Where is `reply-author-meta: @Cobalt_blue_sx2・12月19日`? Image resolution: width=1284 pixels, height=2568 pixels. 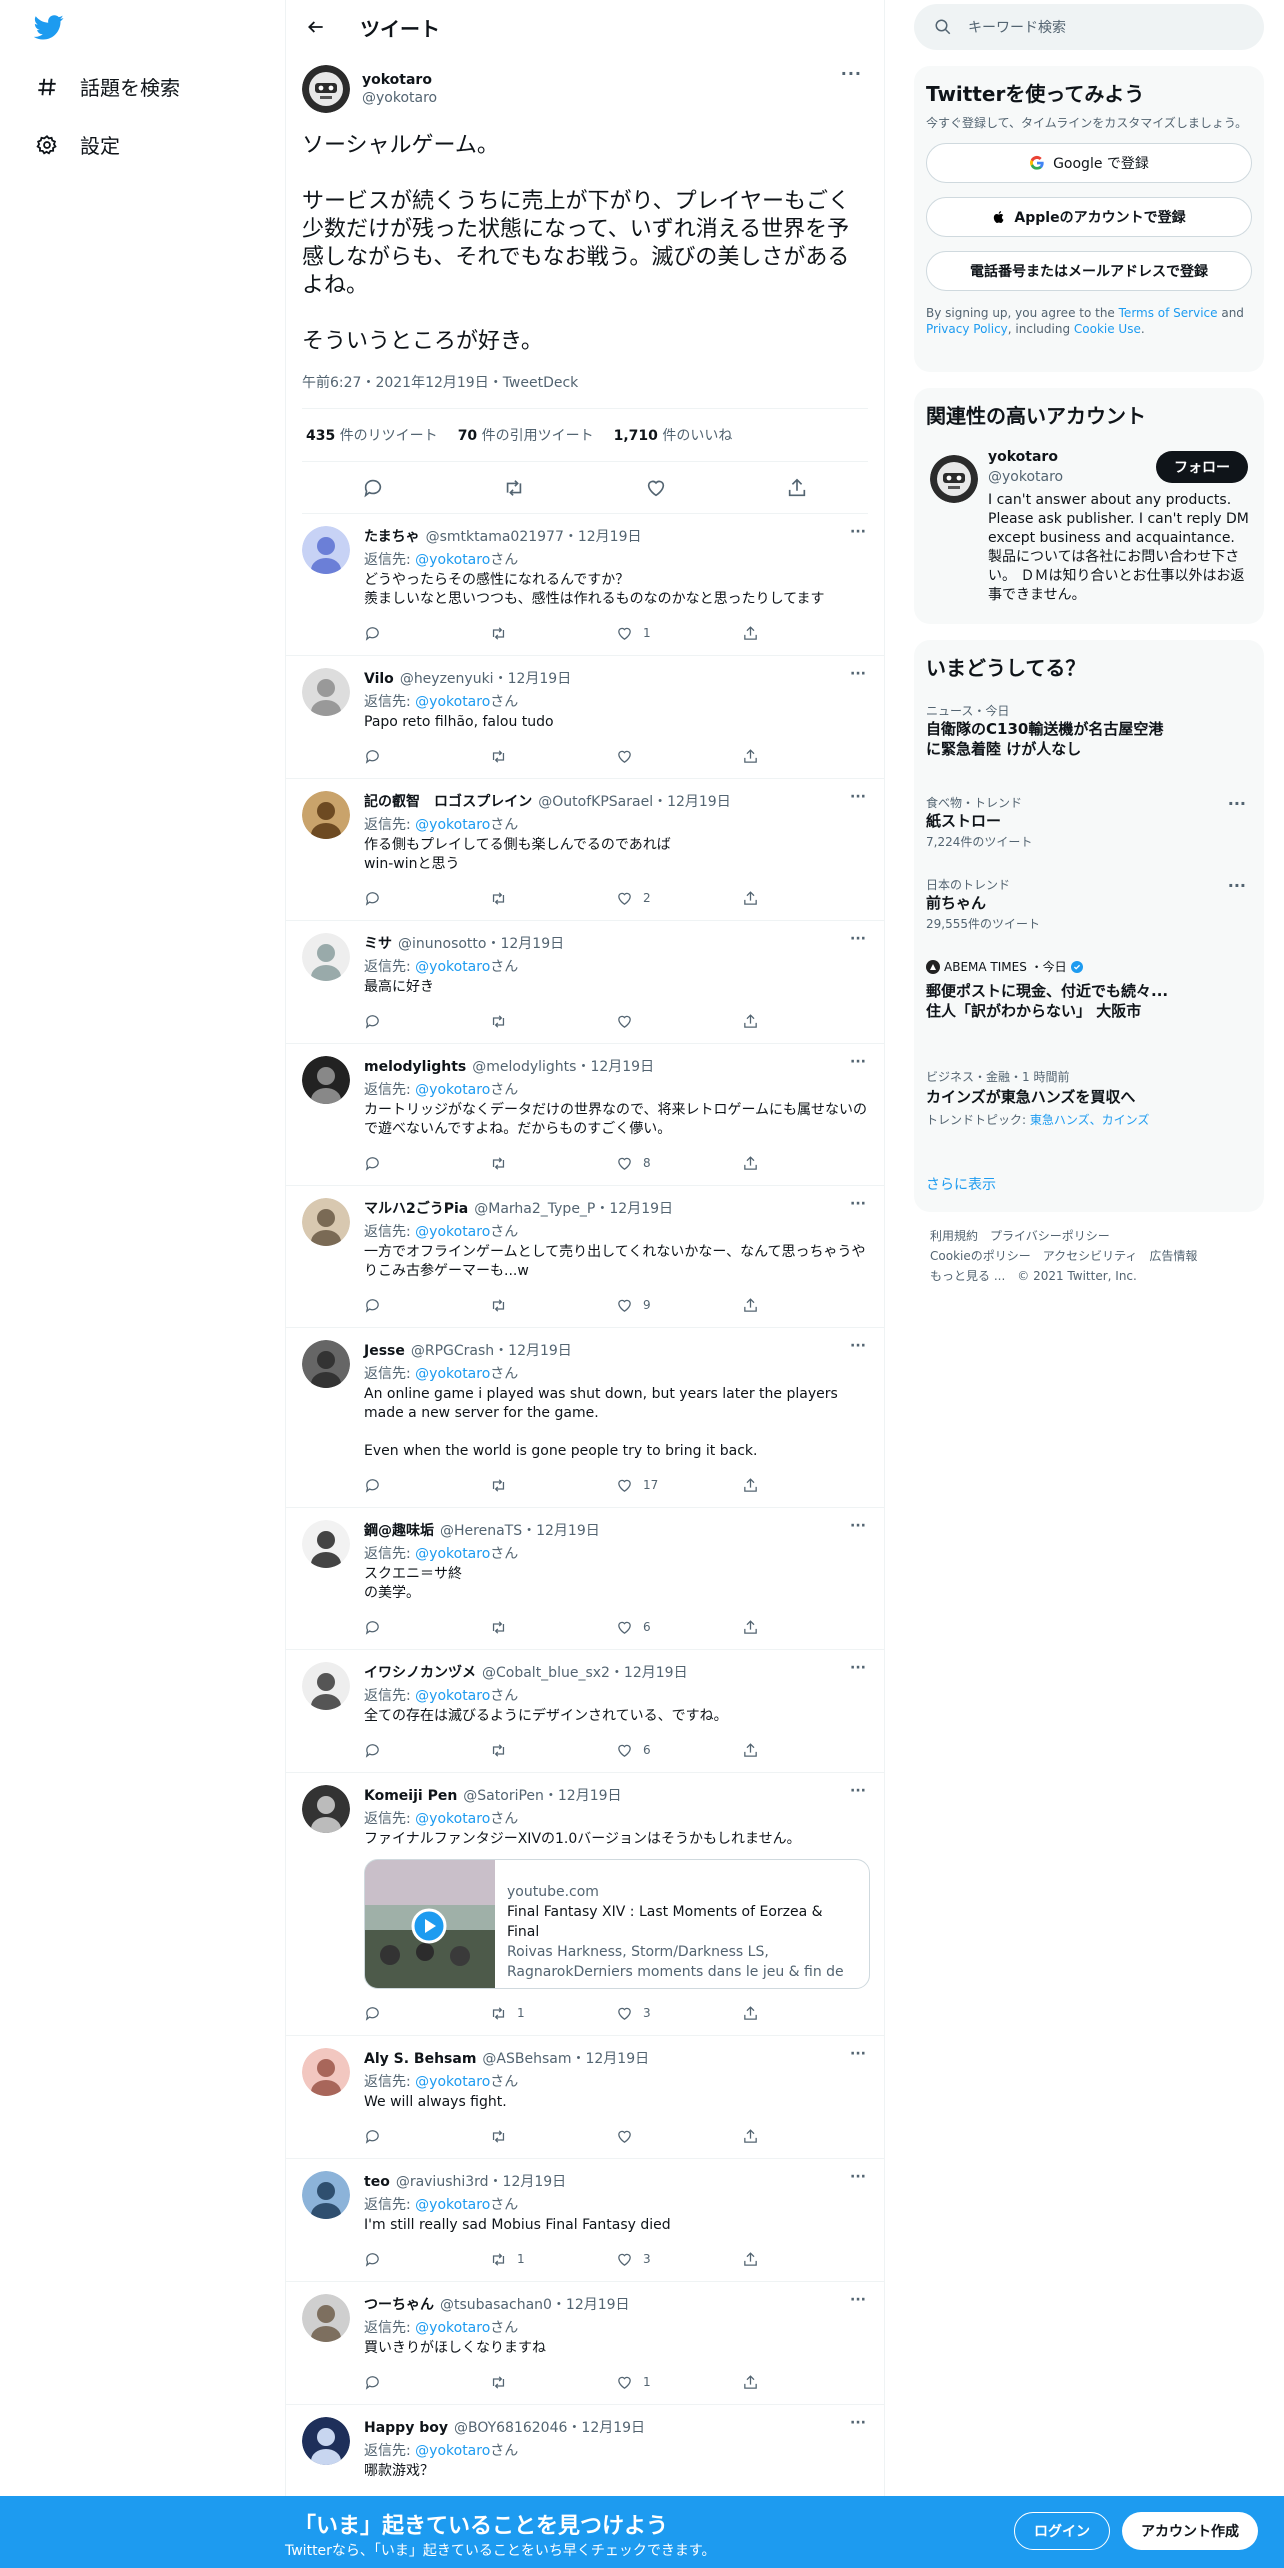 reply-author-meta: @Cobalt_blue_sx2・12月19日 is located at coordinates (585, 1672).